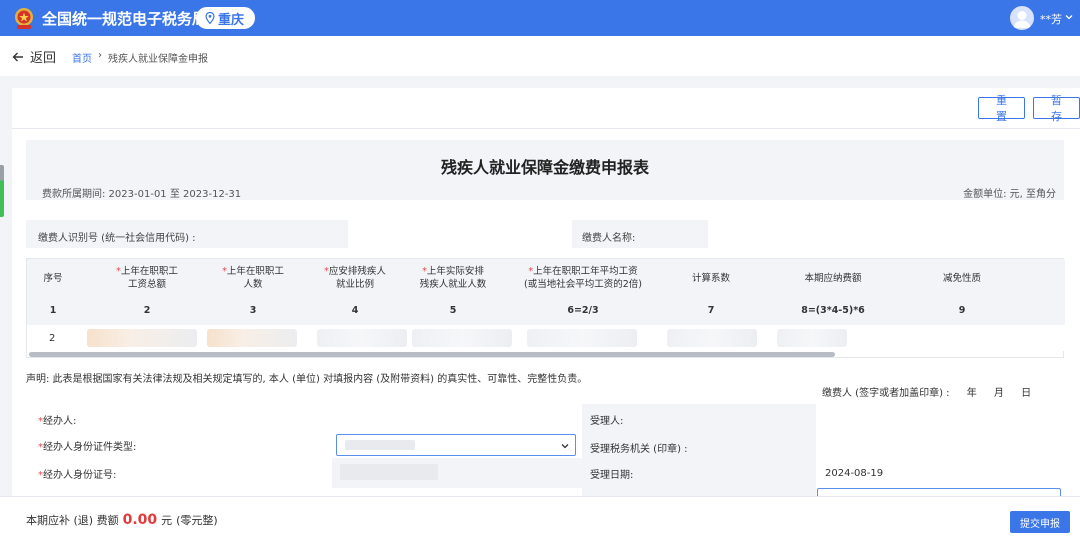 This screenshot has width=1080, height=545. What do you see at coordinates (140, 520) in the screenshot?
I see `payable-amount: 0.00` at bounding box center [140, 520].